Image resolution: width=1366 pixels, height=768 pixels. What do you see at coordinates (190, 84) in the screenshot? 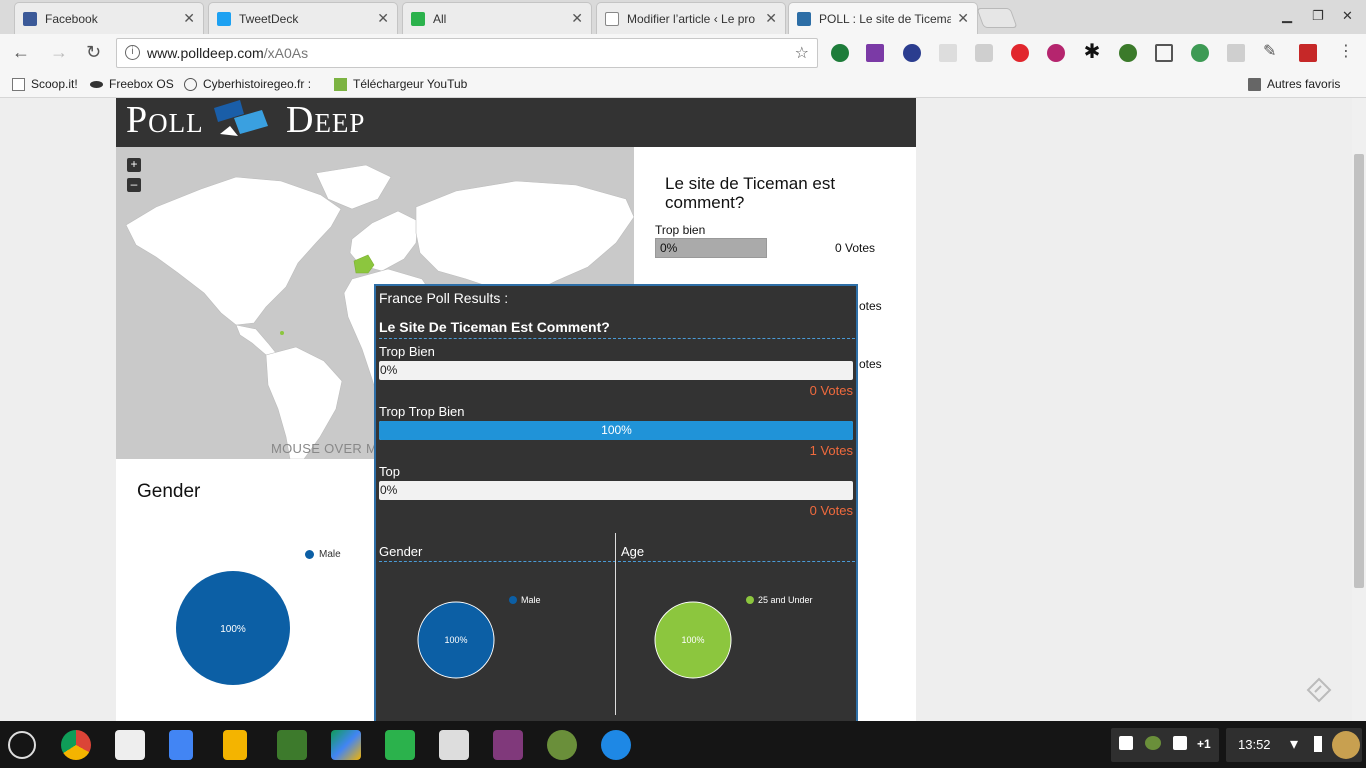
I see `owl-icon` at bounding box center [190, 84].